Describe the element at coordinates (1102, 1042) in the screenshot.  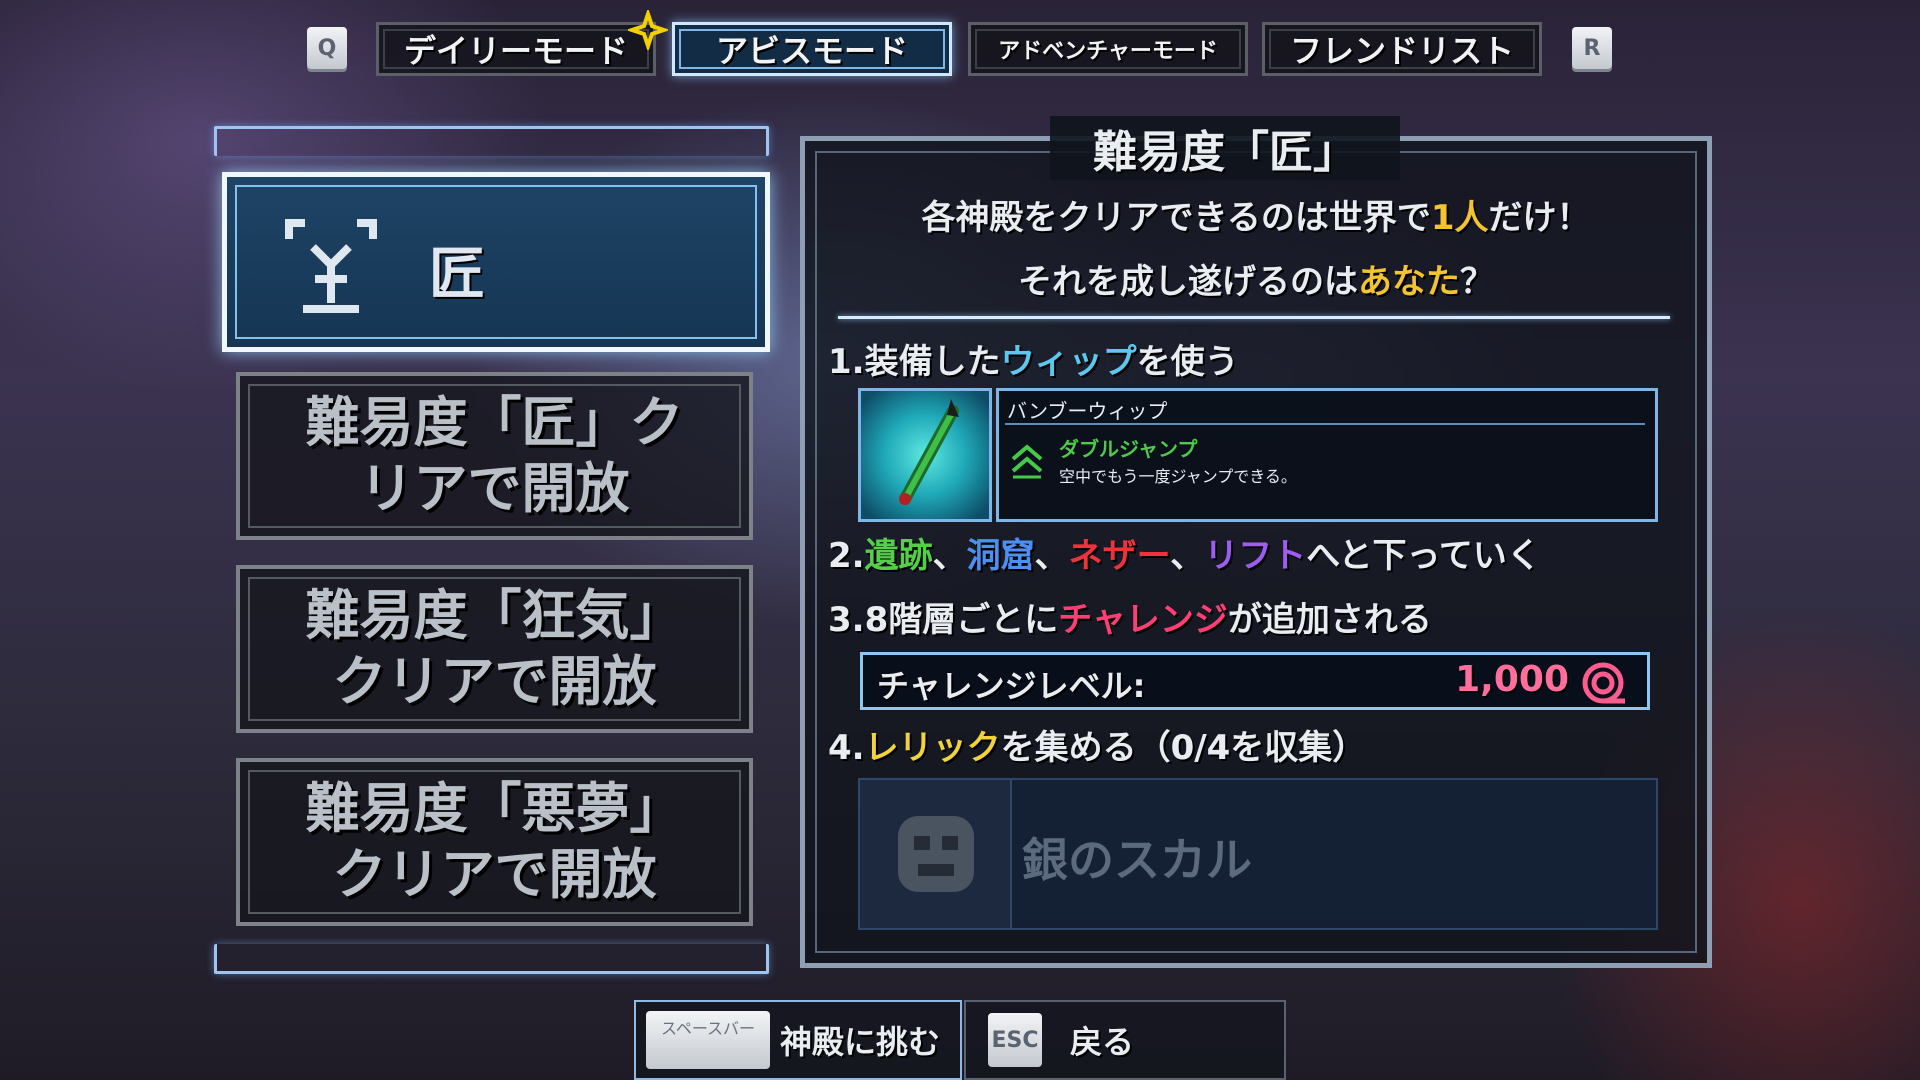
I see `back-label: 戻る` at that location.